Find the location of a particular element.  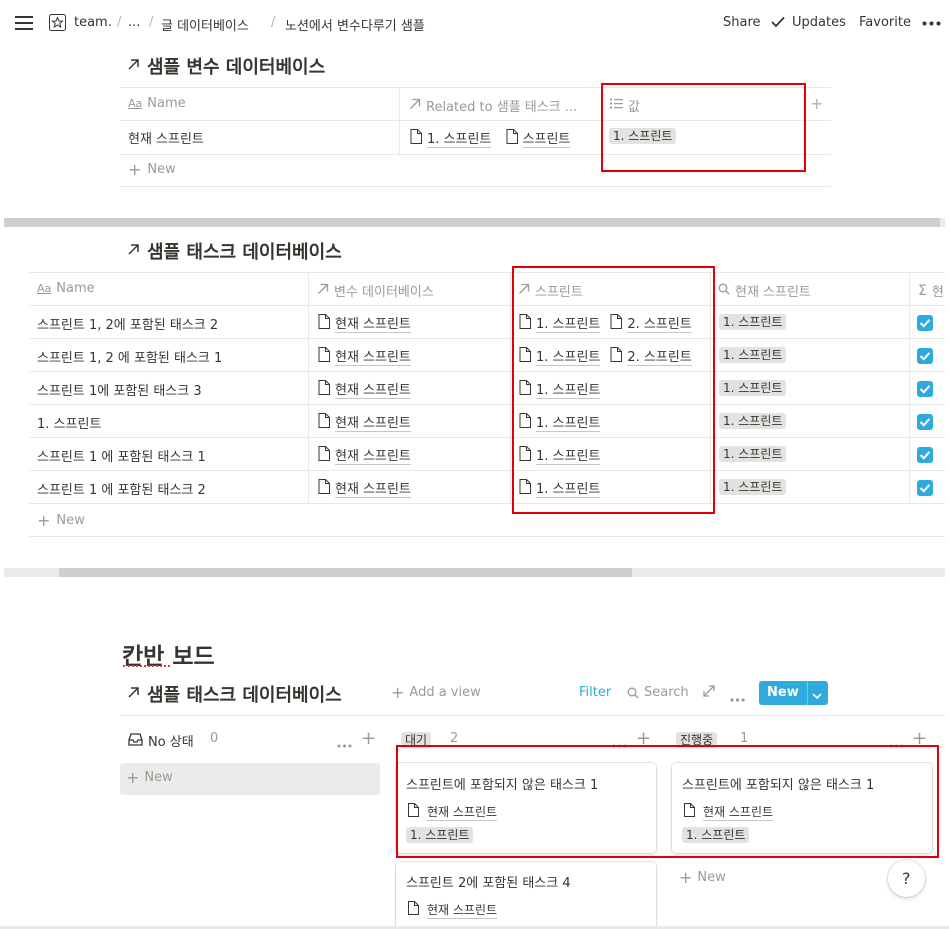

add-view-button: + Add a view is located at coordinates (436, 693).